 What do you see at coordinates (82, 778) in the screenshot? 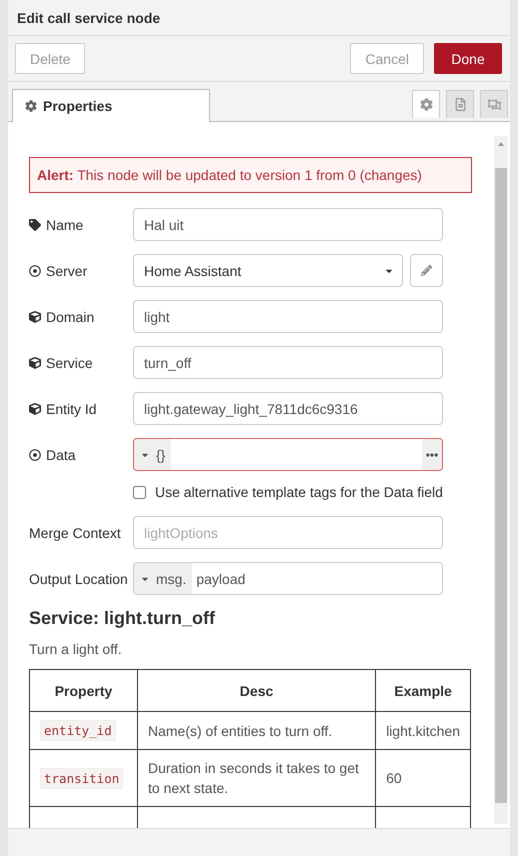
I see `property-code: transition` at bounding box center [82, 778].